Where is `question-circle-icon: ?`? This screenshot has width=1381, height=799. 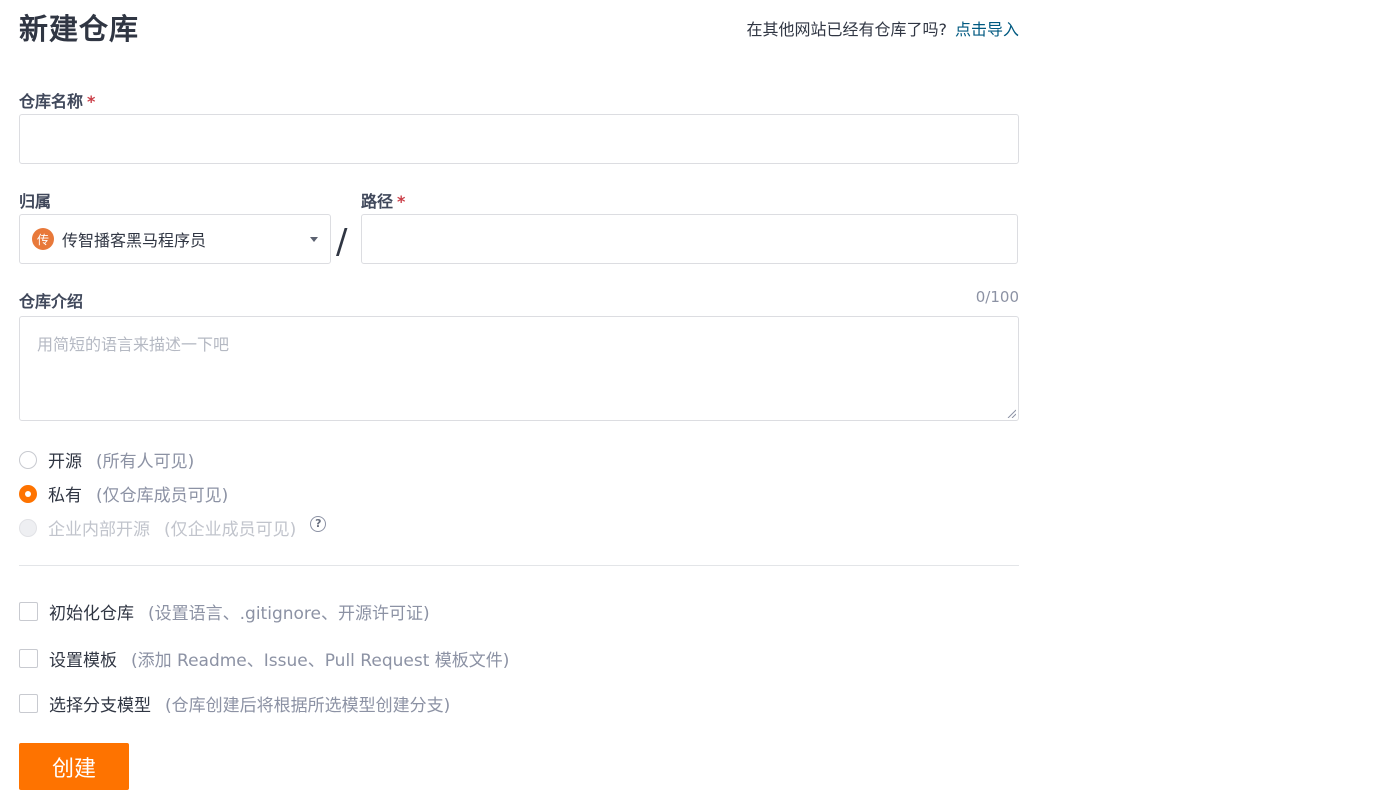
question-circle-icon: ? is located at coordinates (318, 523).